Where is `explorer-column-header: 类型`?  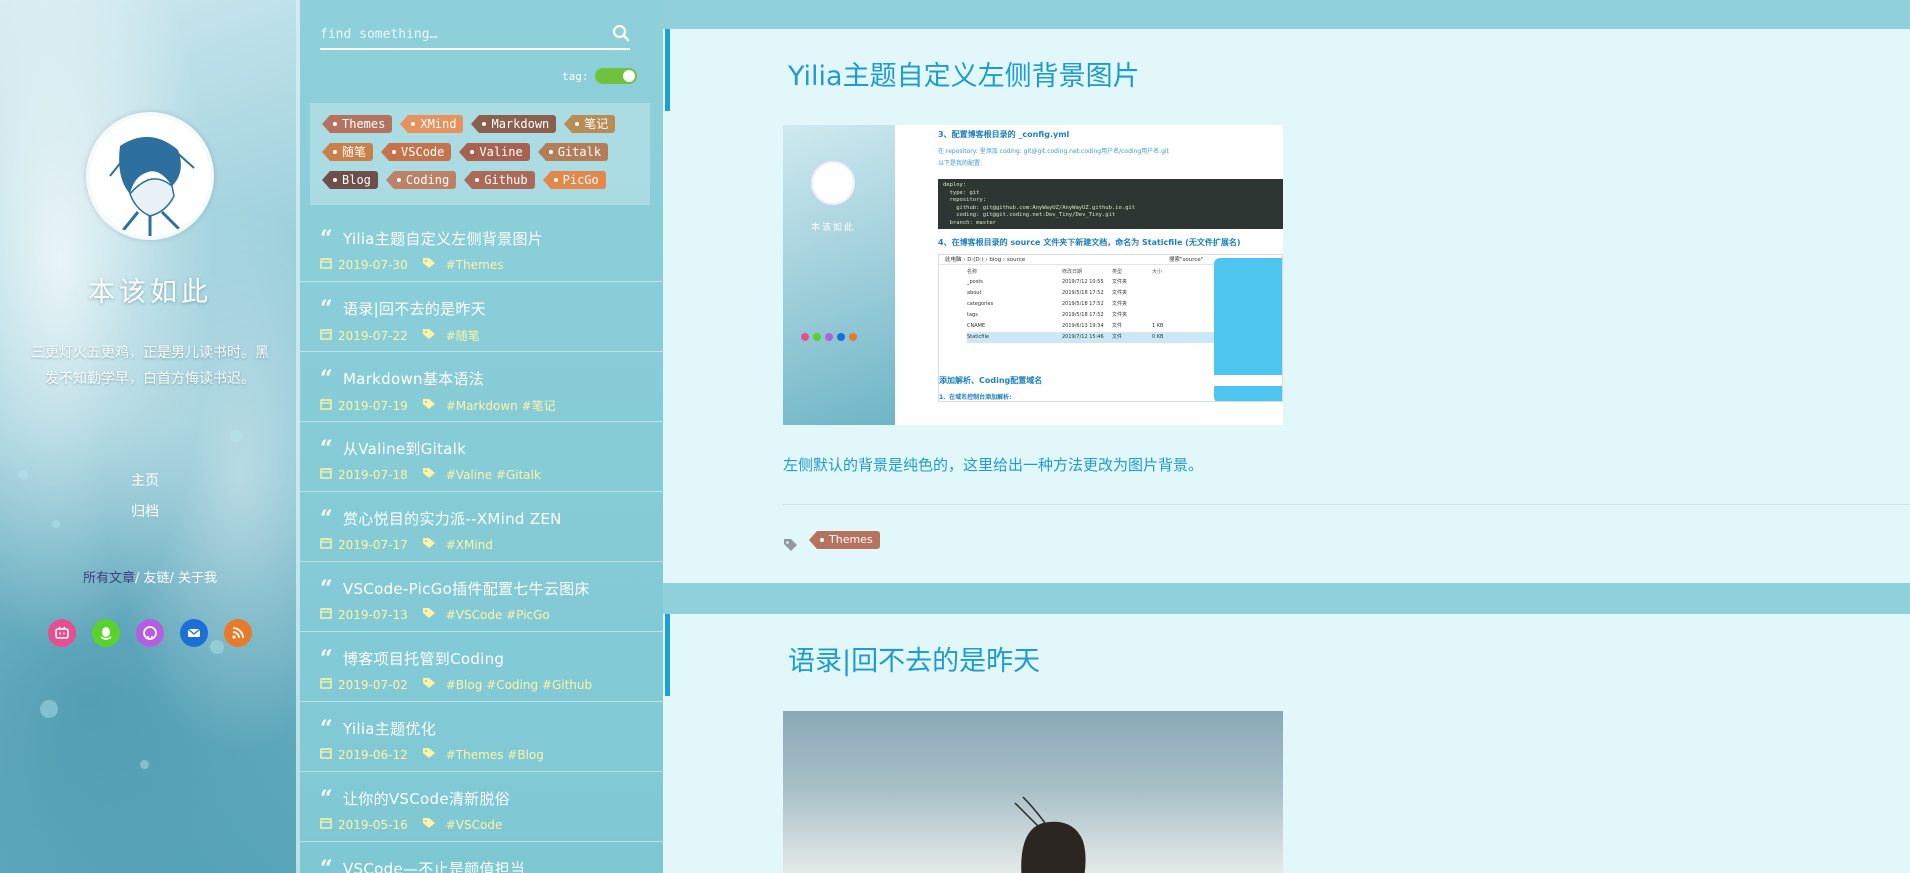
explorer-column-header: 类型 is located at coordinates (1132, 272).